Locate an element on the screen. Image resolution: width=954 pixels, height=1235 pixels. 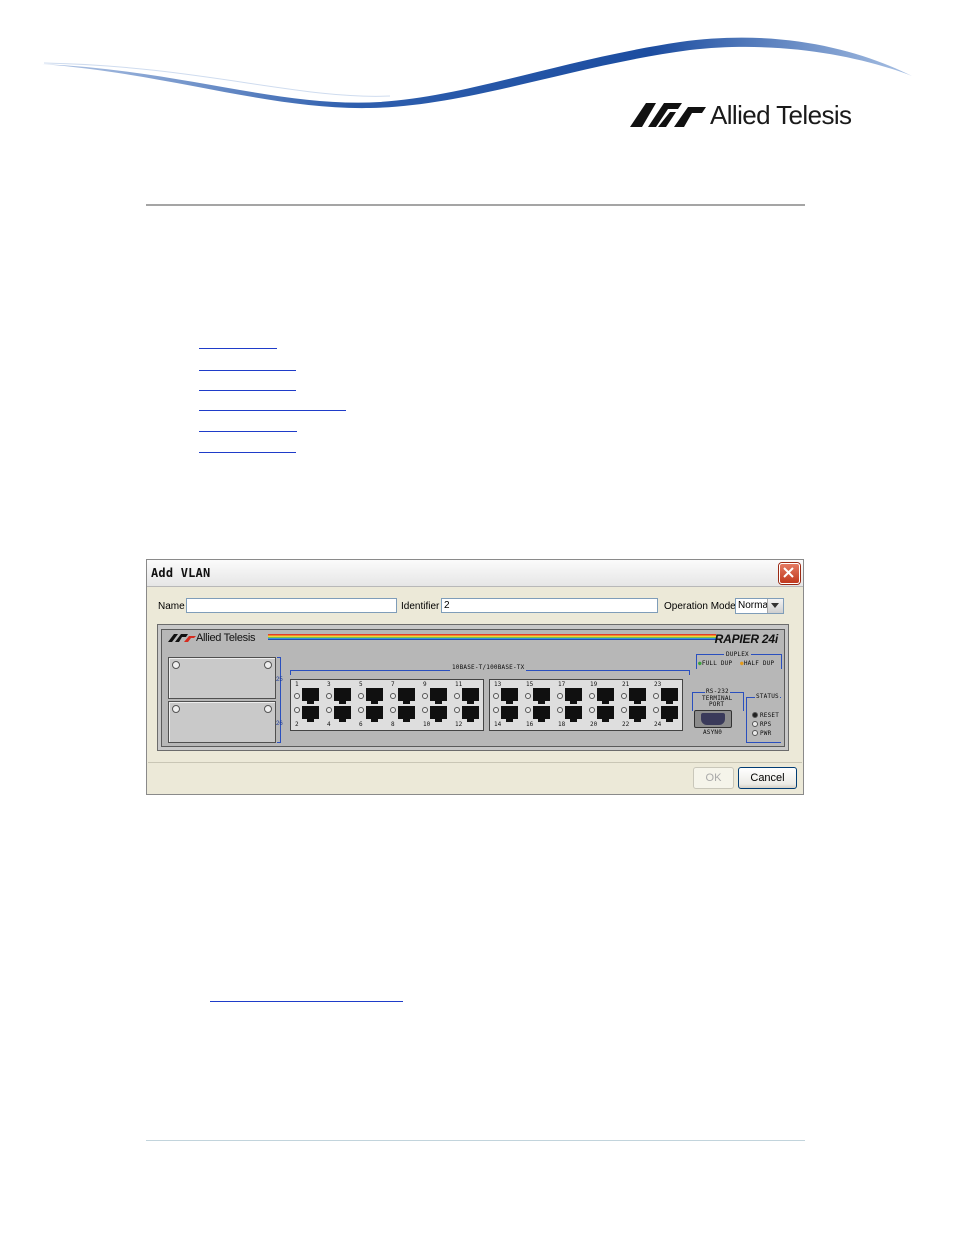
device-brand-text: Allied Telesis is located at coordinates (226, 638).